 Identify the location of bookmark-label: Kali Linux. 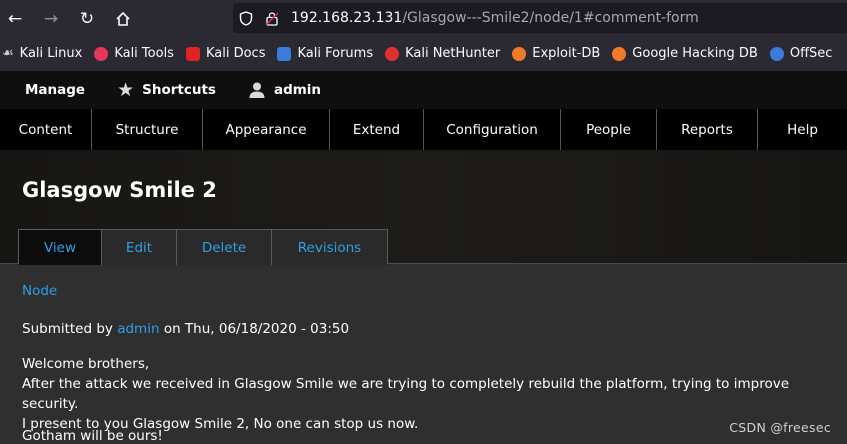
(51, 53).